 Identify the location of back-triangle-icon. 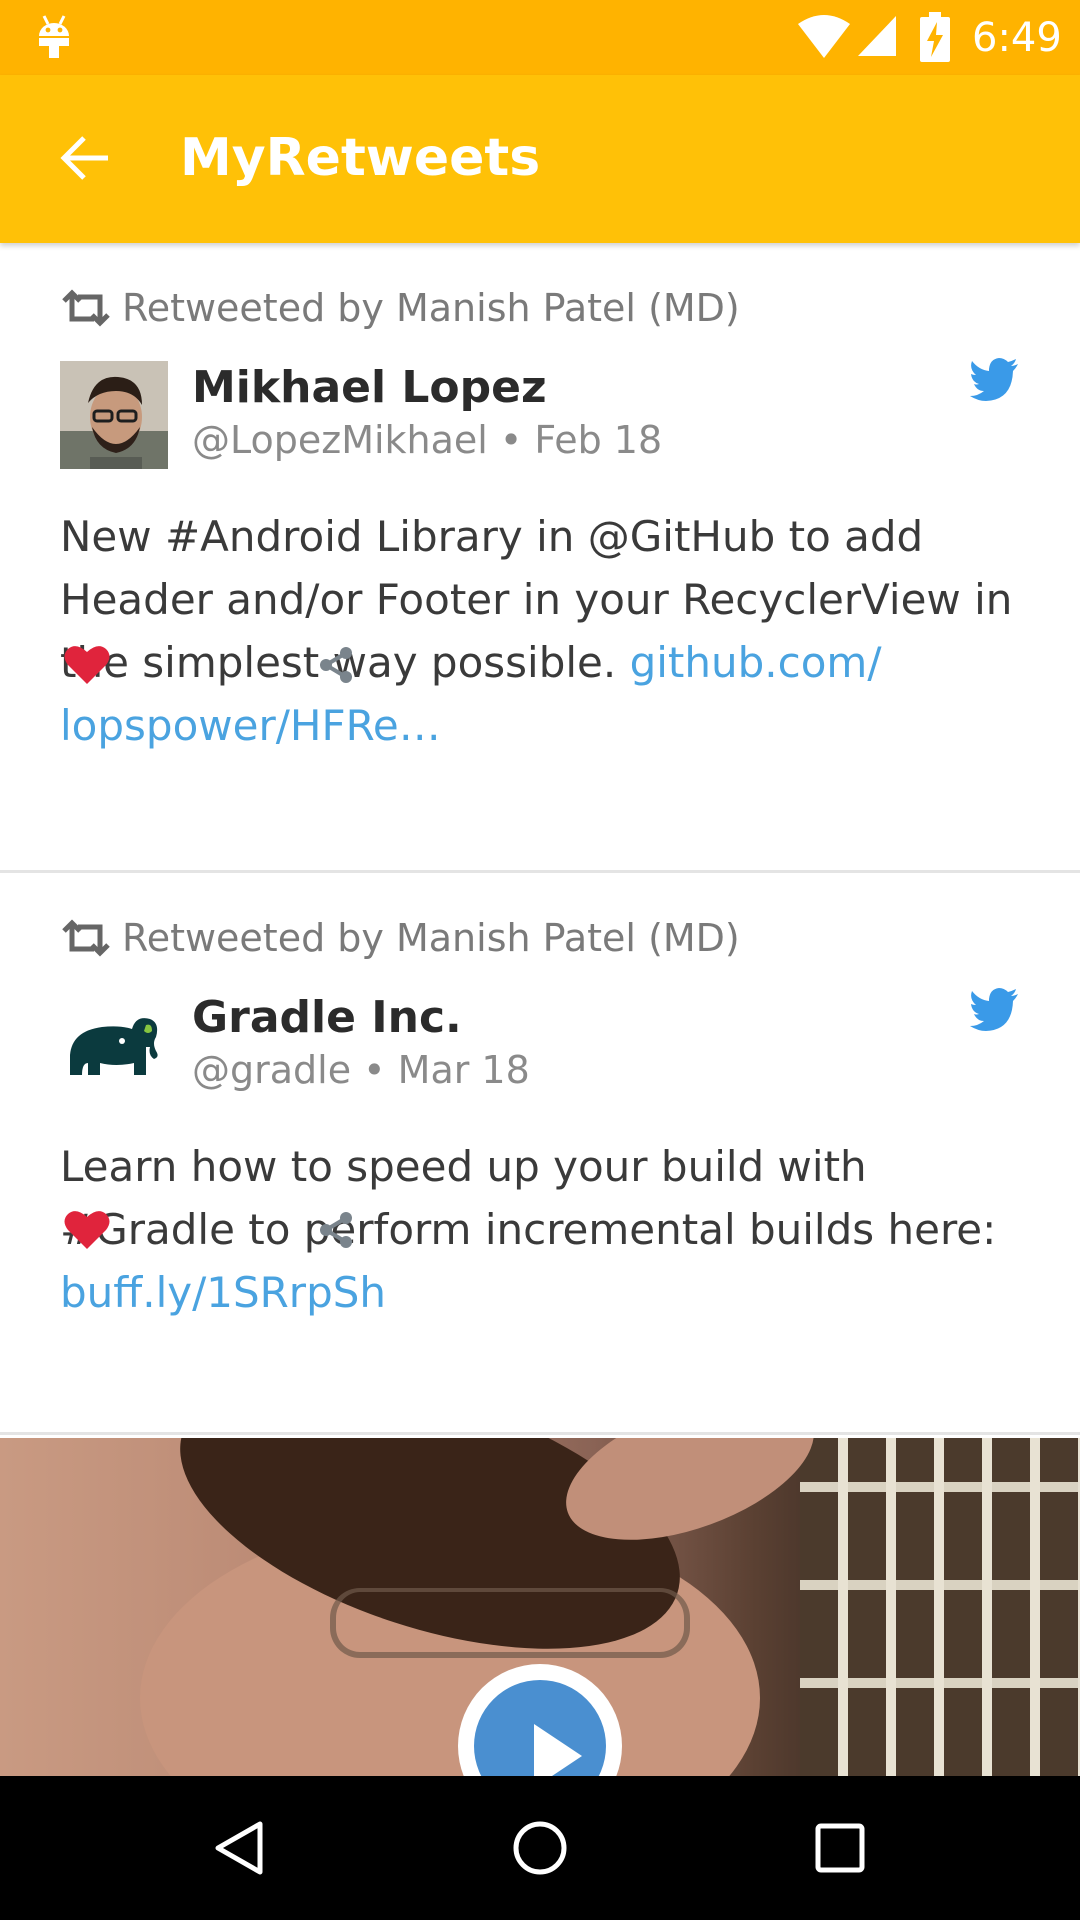
(240, 1848).